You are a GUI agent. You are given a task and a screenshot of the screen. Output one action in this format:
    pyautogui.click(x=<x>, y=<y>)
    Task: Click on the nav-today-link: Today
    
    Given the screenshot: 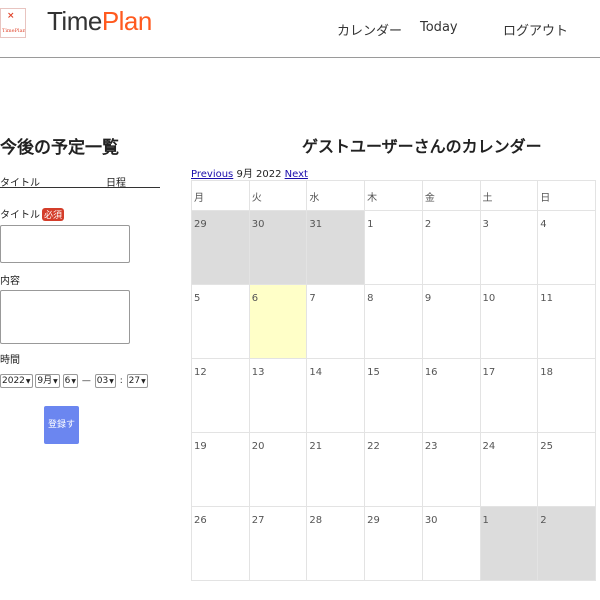 What is the action you would take?
    pyautogui.click(x=439, y=27)
    